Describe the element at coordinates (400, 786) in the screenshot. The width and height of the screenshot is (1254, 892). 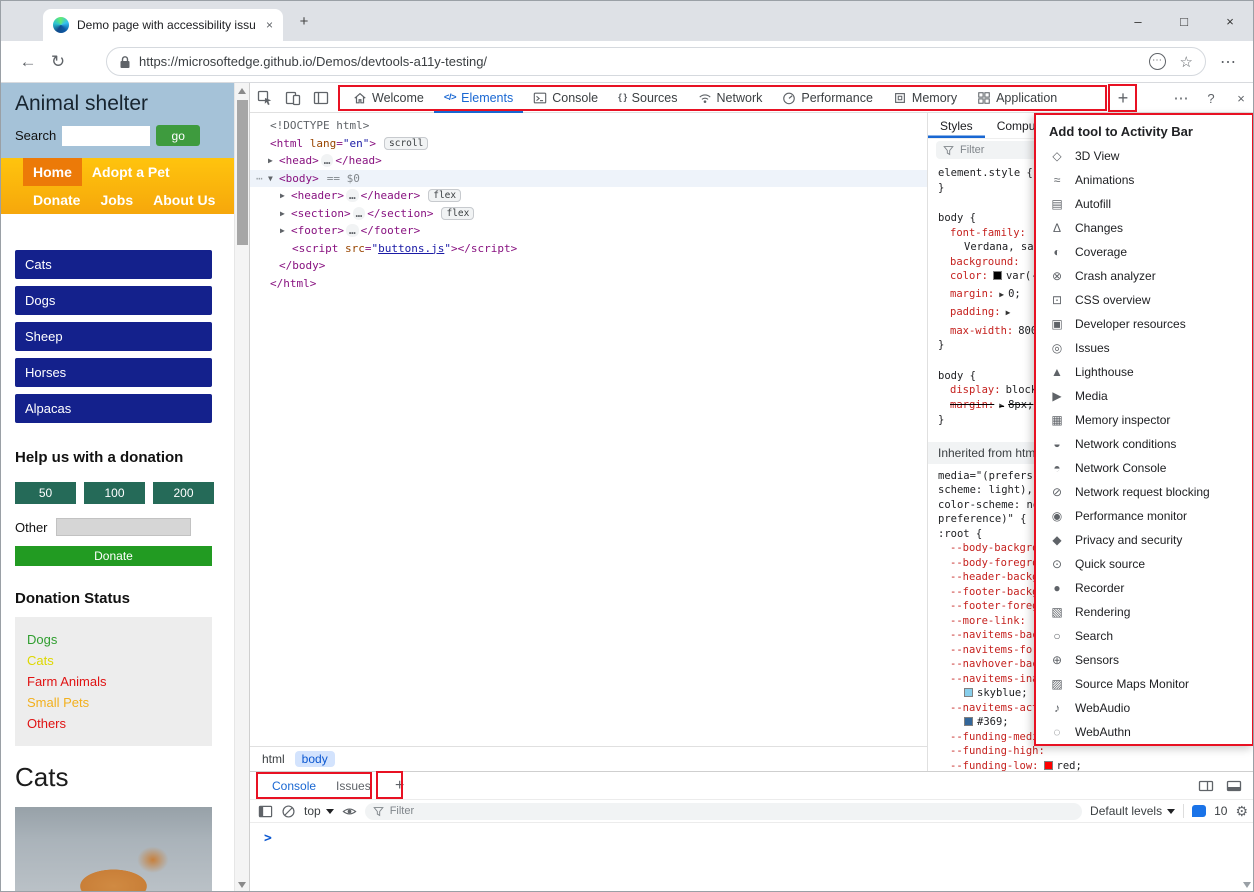
I see `add-drawer-tool-button: +` at that location.